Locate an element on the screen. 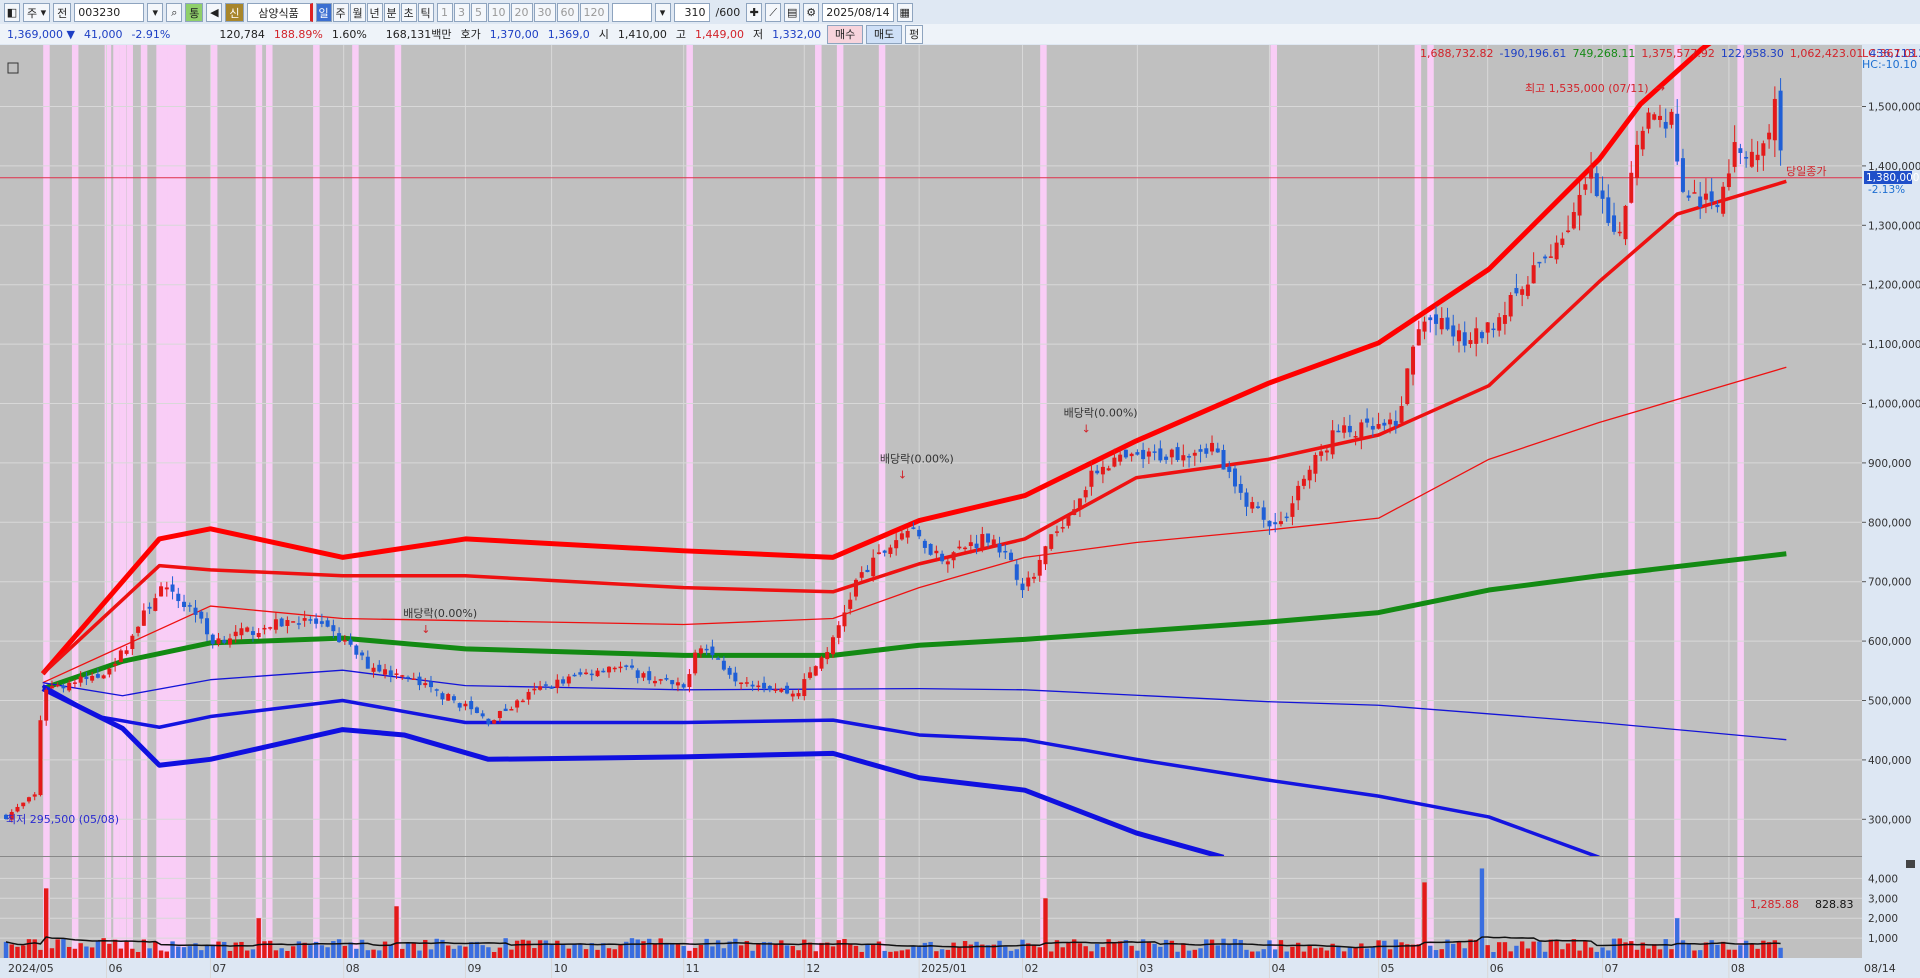 The width and height of the screenshot is (1920, 978). legend-value: 1,062,423.01 is located at coordinates (1826, 53).